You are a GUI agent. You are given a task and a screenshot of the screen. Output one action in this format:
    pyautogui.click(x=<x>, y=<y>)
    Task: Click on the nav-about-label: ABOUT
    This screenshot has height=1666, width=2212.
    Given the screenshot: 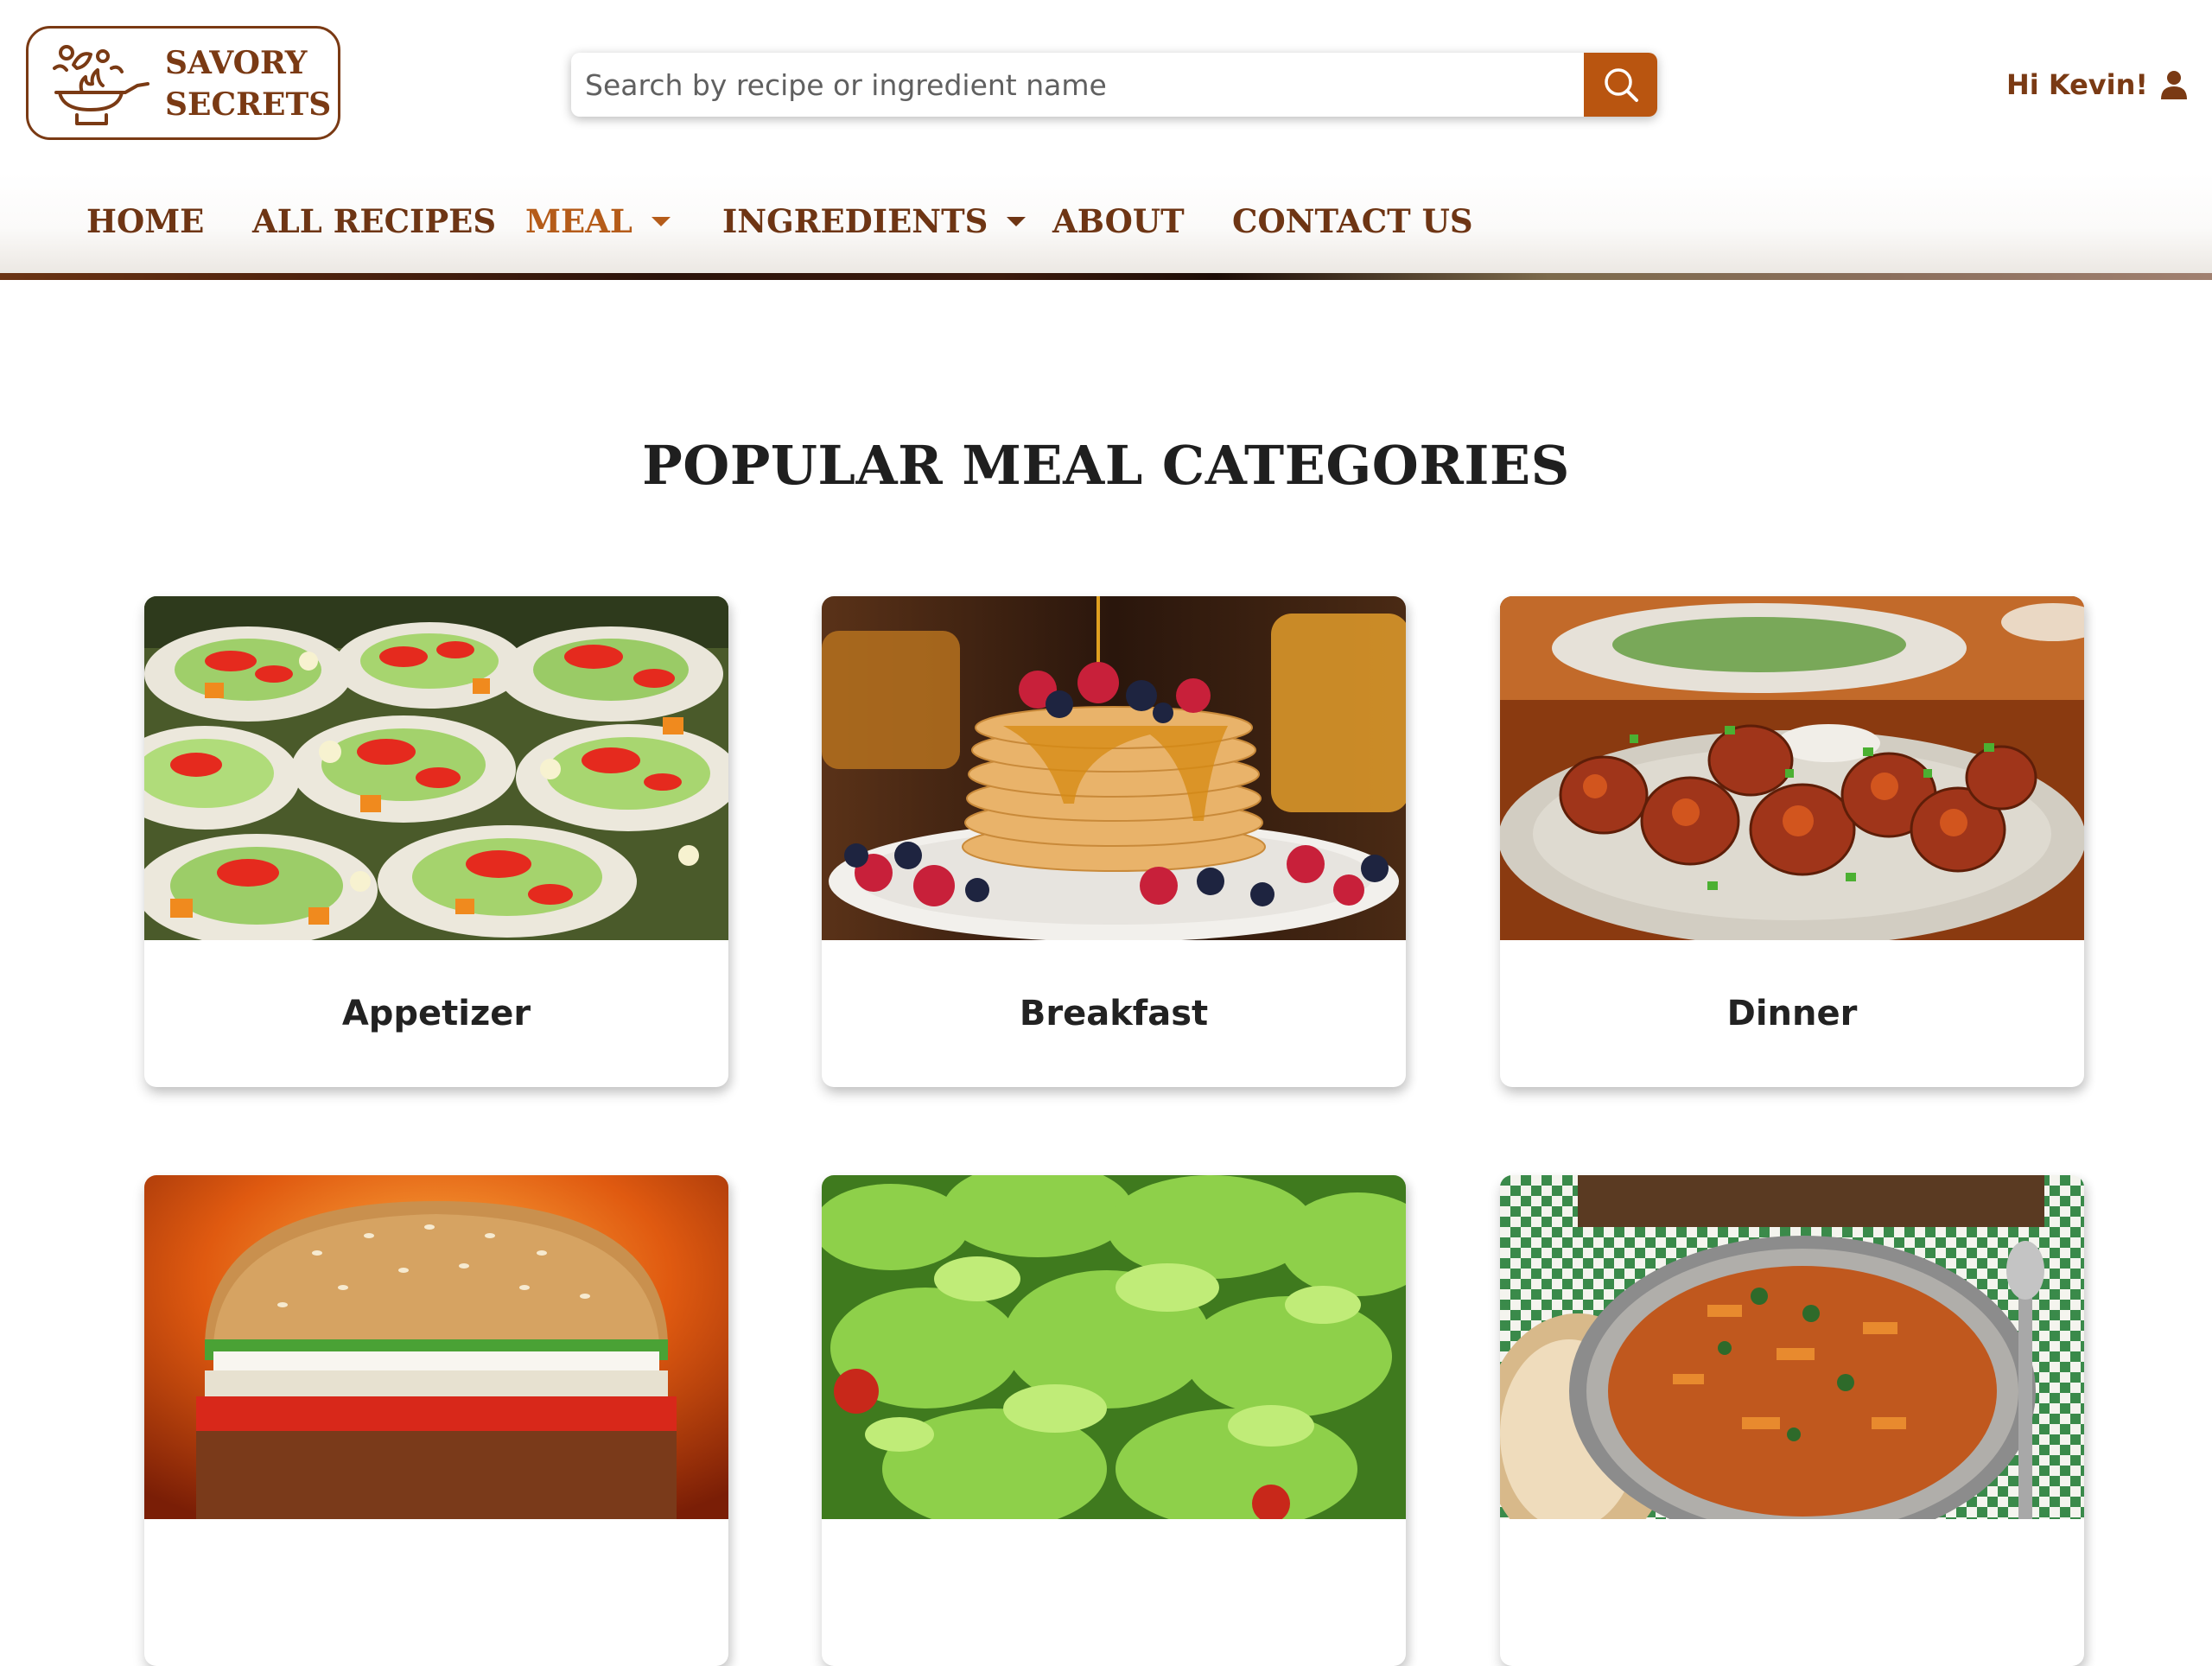 What is the action you would take?
    pyautogui.click(x=1118, y=221)
    